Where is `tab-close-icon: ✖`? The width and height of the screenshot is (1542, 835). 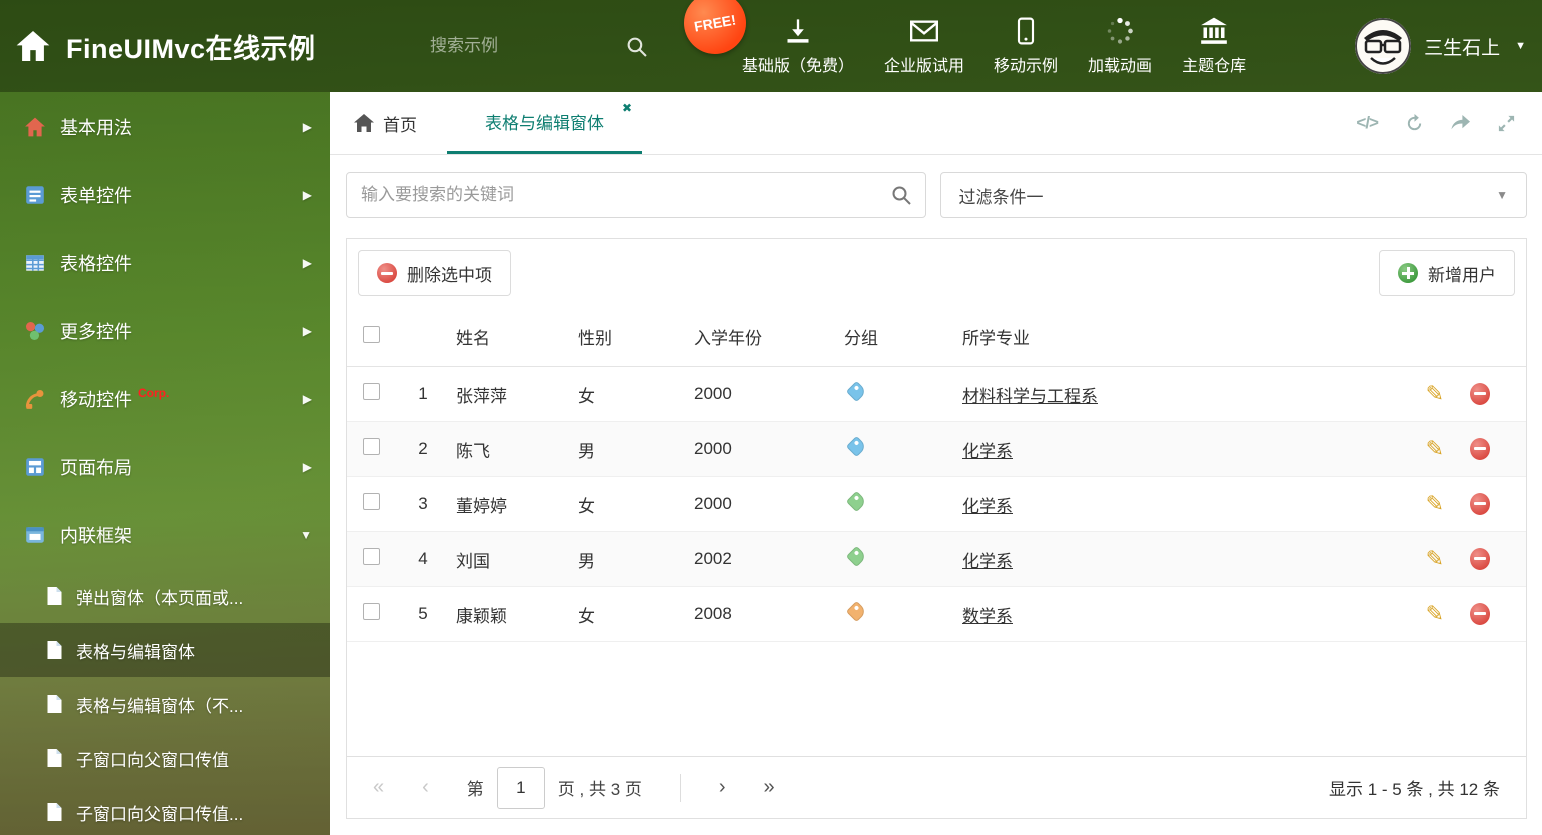
tab-close-icon: ✖ is located at coordinates (627, 108).